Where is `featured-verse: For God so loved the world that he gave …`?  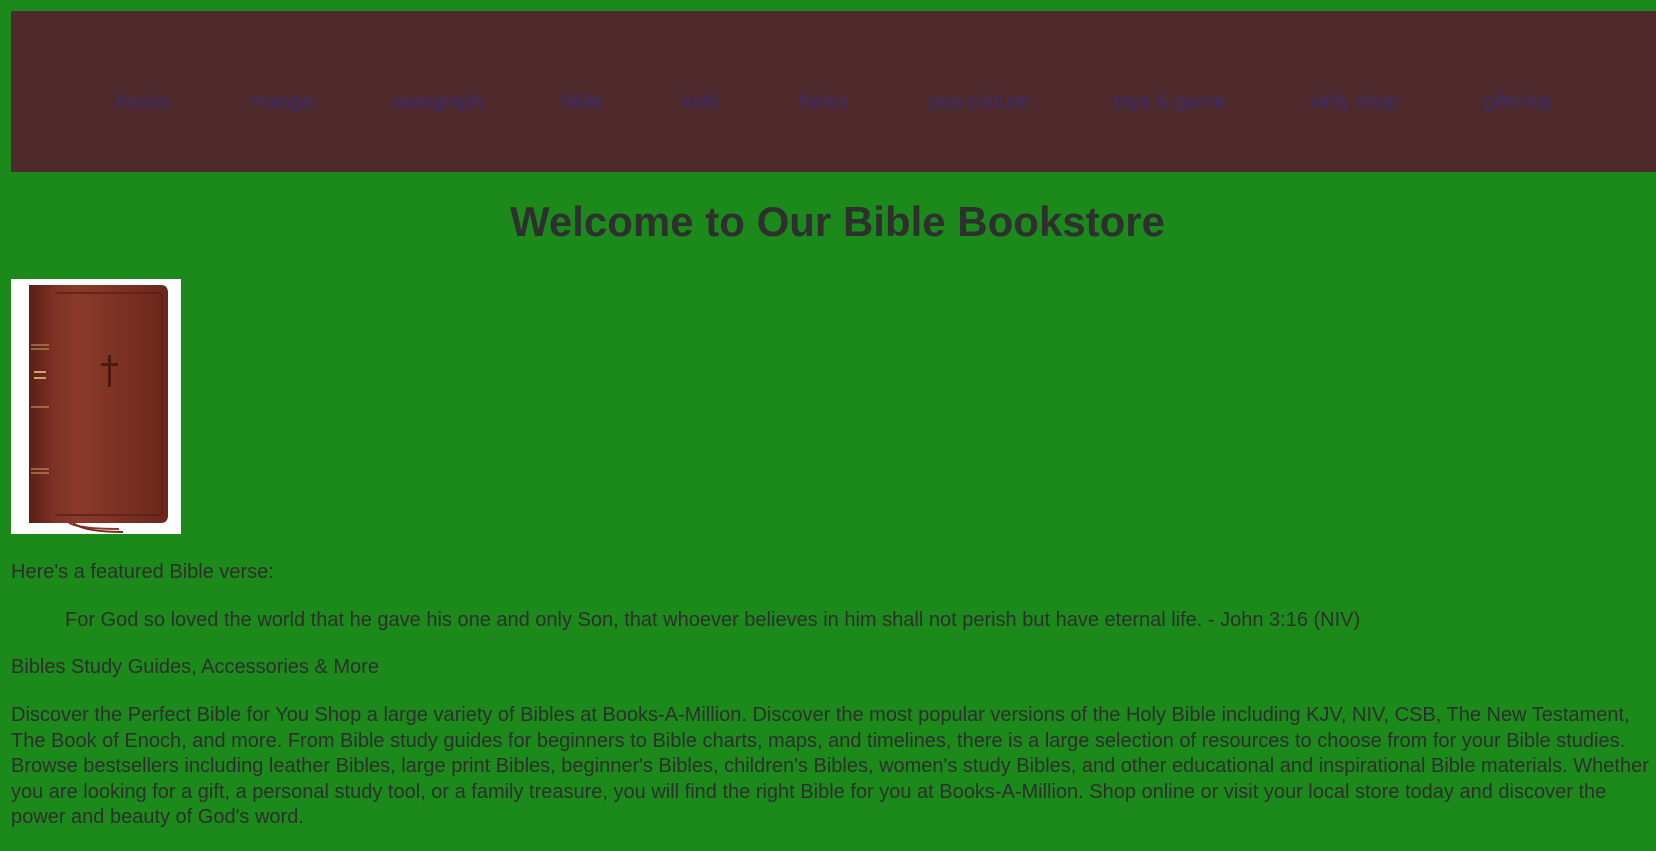
featured-verse: For God so loved the world that he gave … is located at coordinates (713, 620).